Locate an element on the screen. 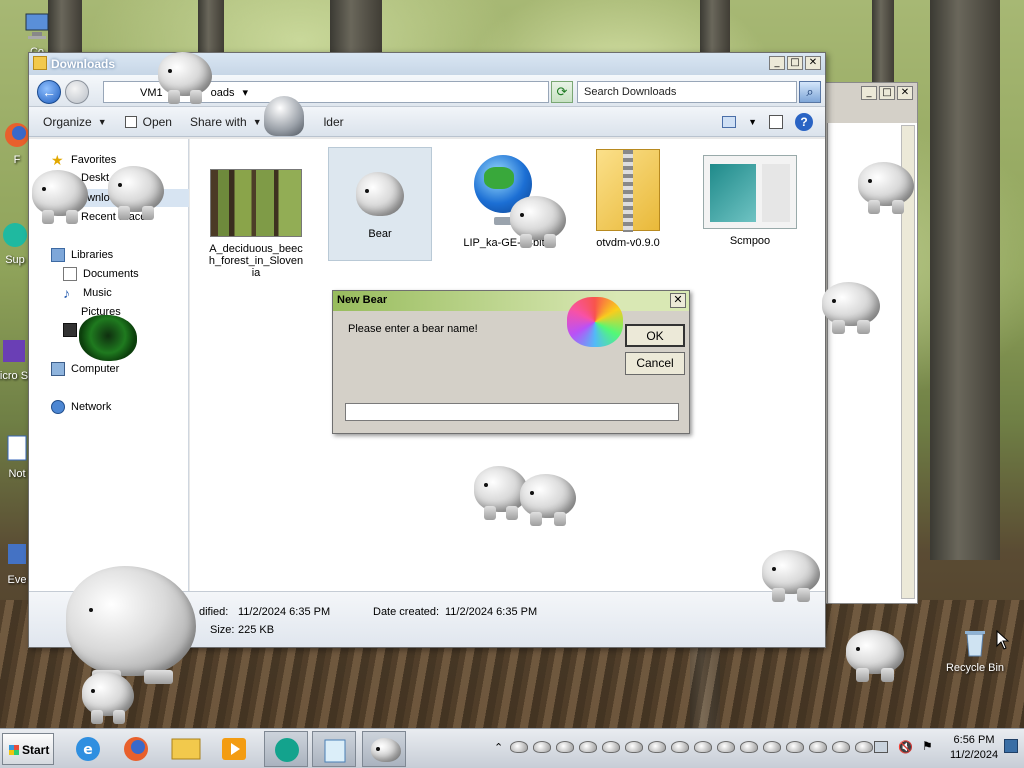  new-folder-button: lder is located at coordinates (334, 122).